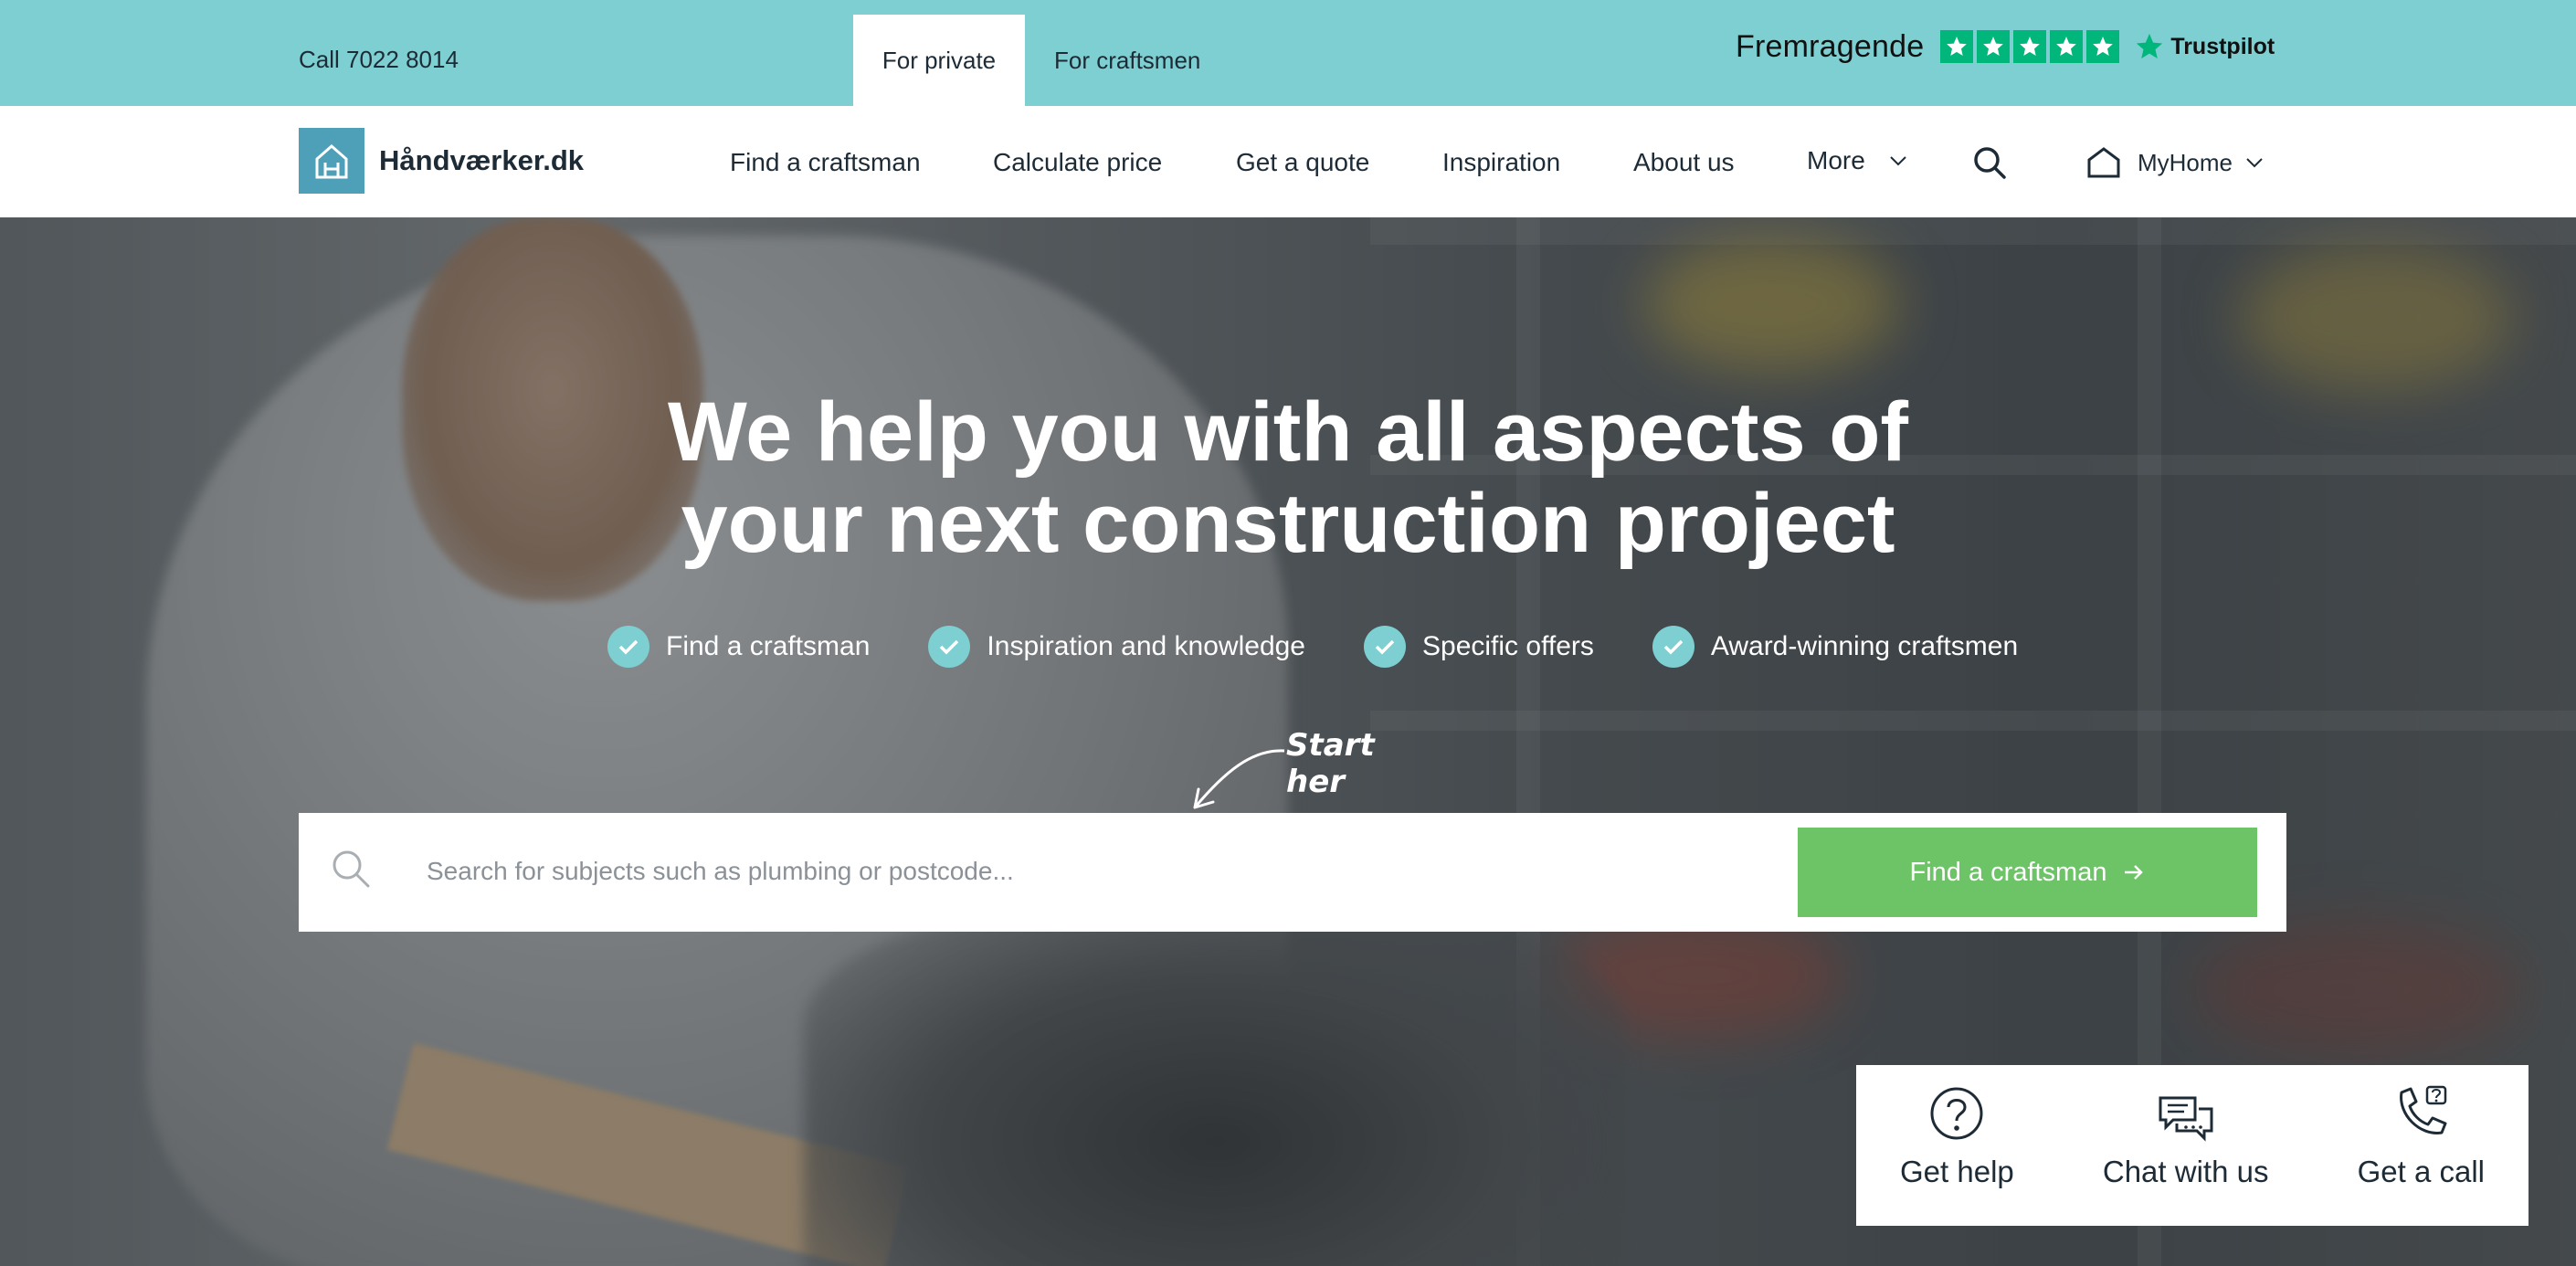 This screenshot has height=1266, width=2576. Describe the element at coordinates (2150, 46) in the screenshot. I see `trustpilot-star-icon` at that location.